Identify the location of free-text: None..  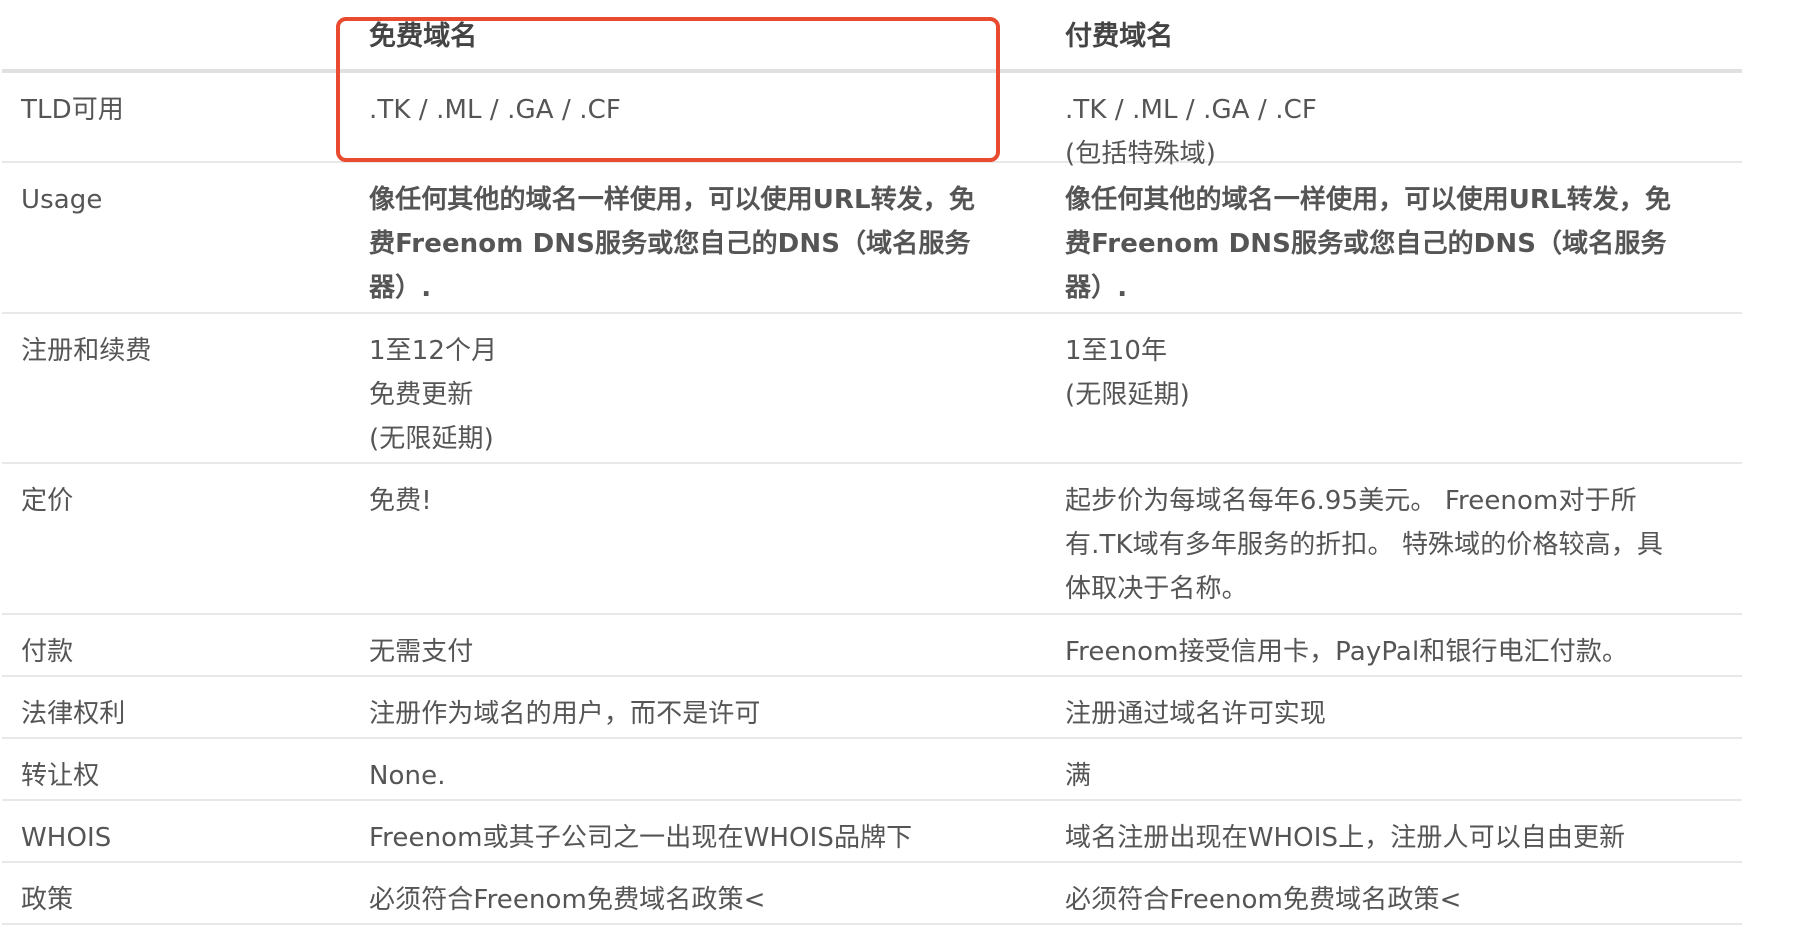
(407, 776).